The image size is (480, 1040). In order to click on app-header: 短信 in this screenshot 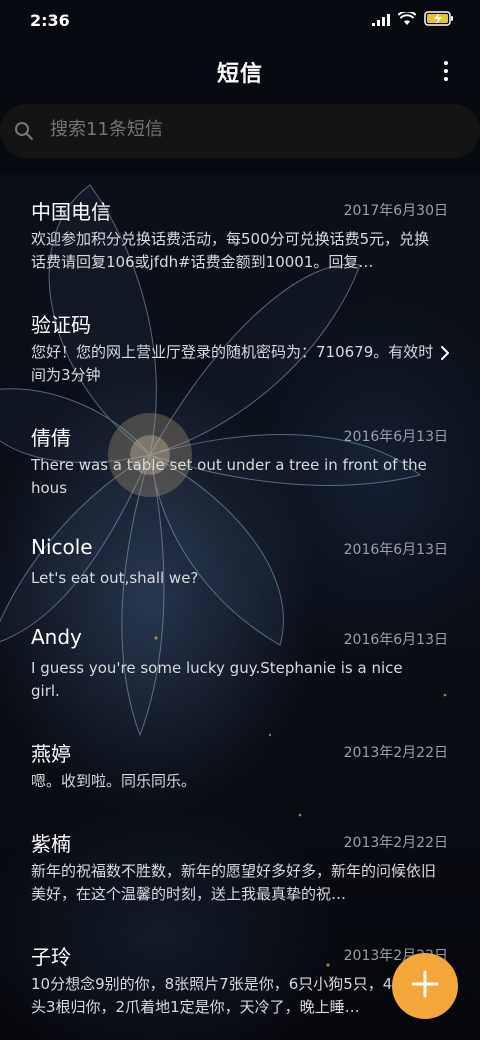, I will do `click(240, 72)`.